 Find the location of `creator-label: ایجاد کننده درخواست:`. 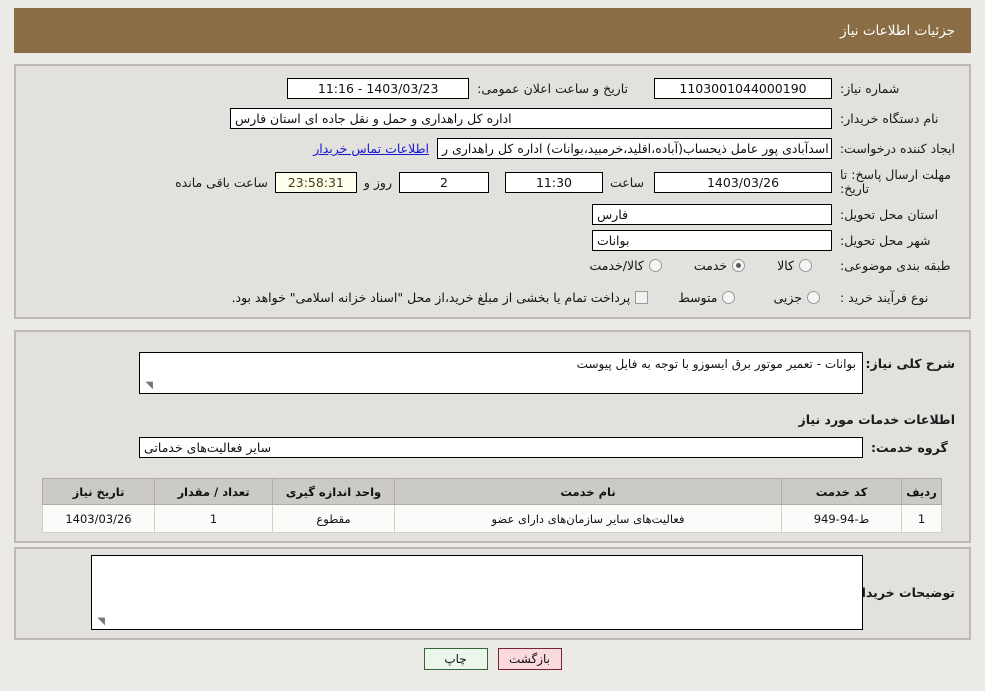

creator-label: ایجاد کننده درخواست: is located at coordinates (897, 148).